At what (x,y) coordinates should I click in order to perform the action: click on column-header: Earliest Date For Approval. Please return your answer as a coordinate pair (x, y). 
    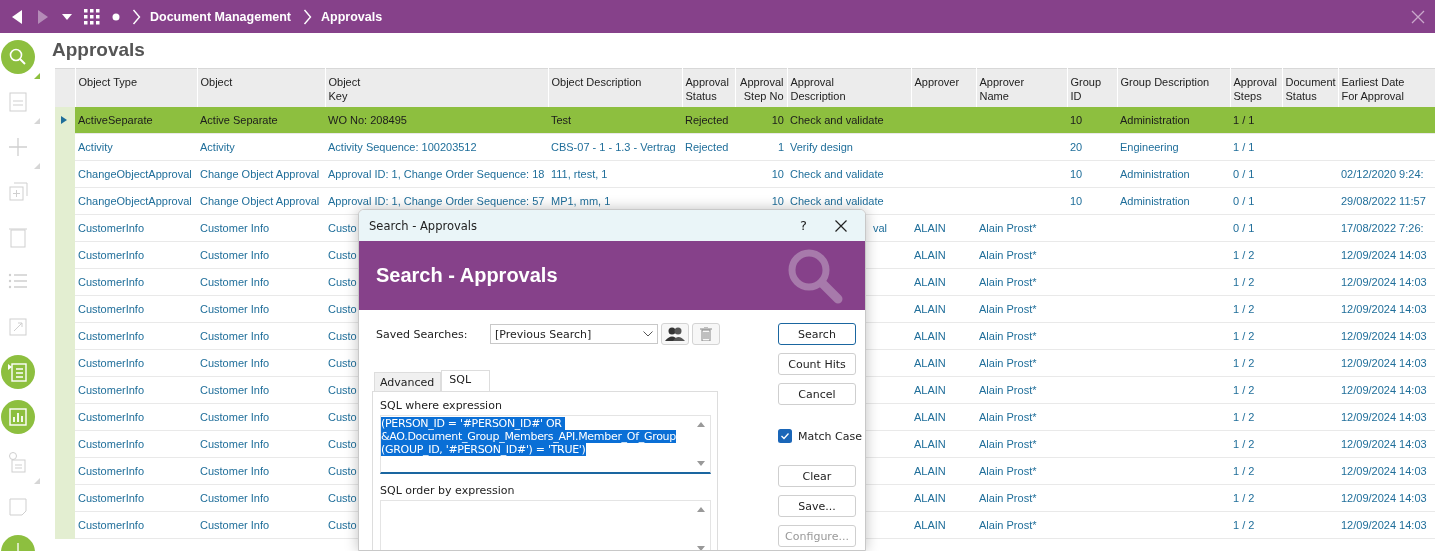
    Looking at the image, I should click on (1386, 87).